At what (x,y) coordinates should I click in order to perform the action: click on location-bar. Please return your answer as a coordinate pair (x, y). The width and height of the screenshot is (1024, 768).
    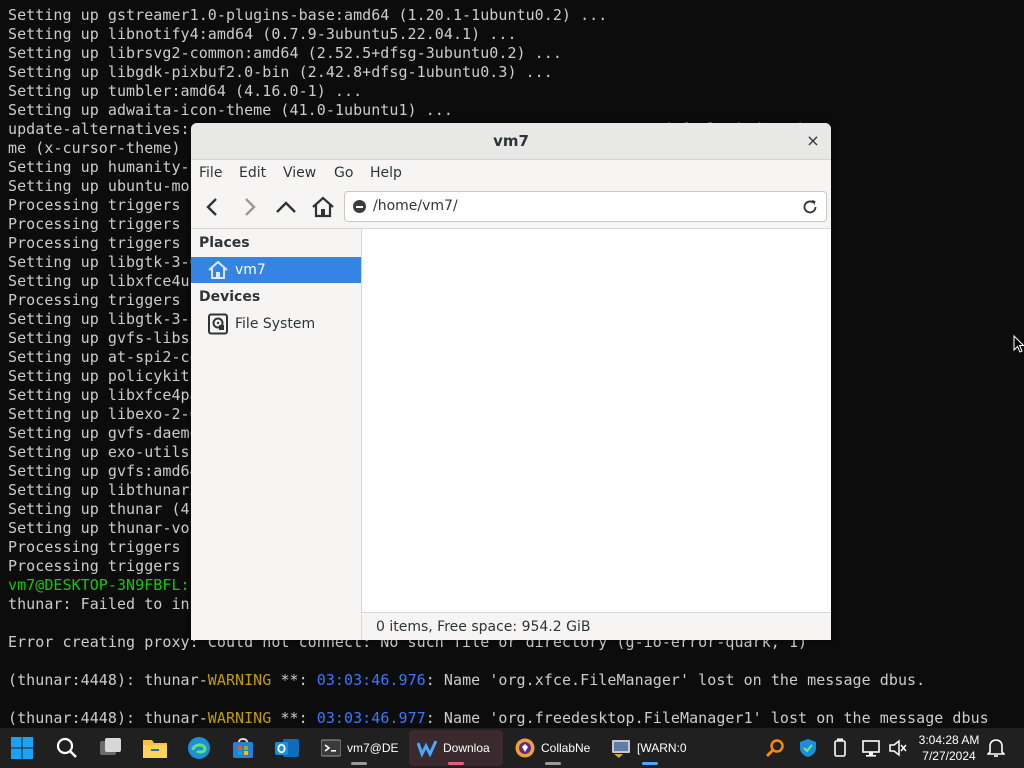
    Looking at the image, I should click on (585, 206).